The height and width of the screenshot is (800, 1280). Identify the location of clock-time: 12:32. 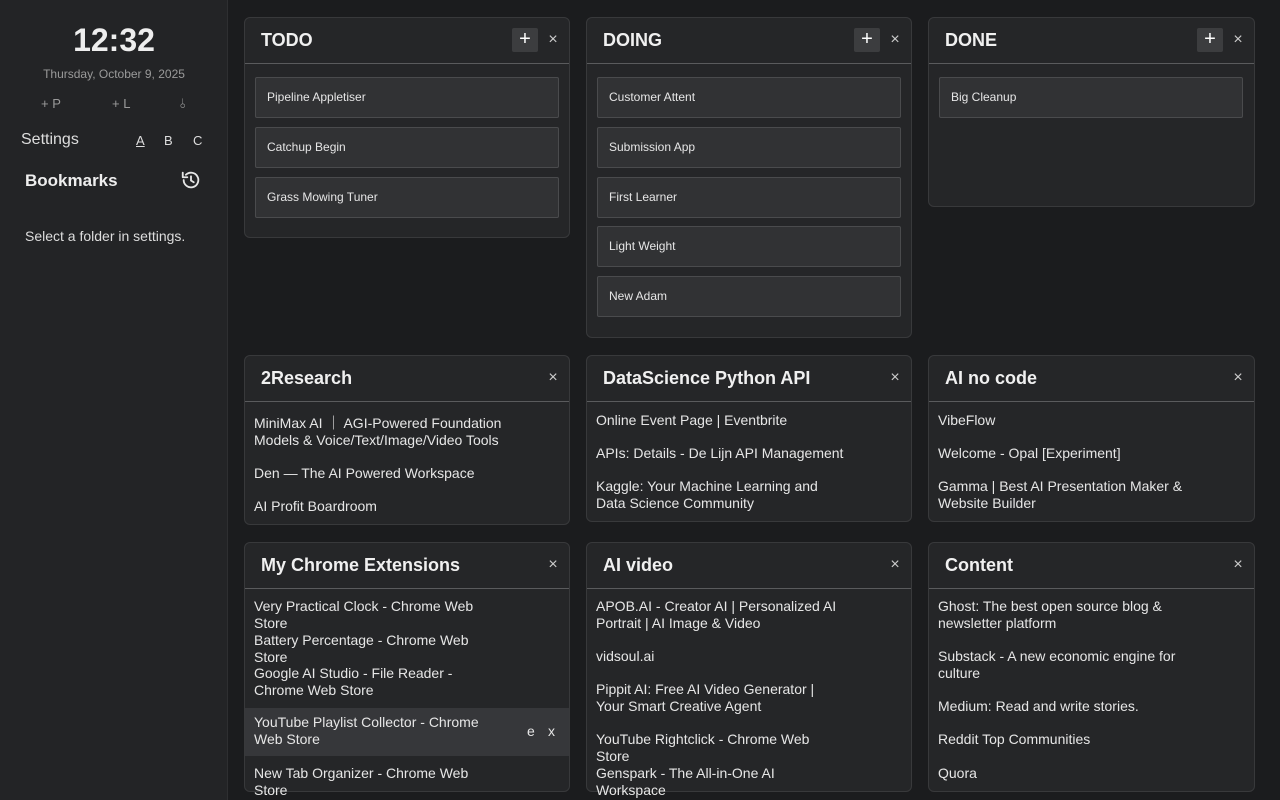
(114, 40).